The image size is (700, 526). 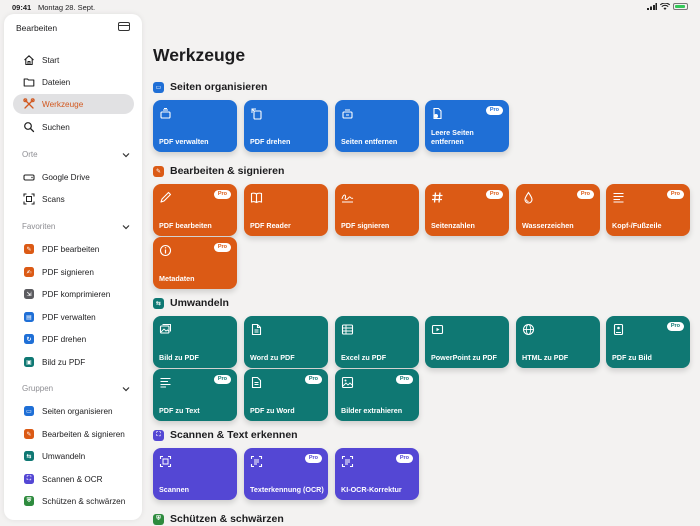 I want to click on rotate-page-icon: ↻, so click(x=29, y=339).